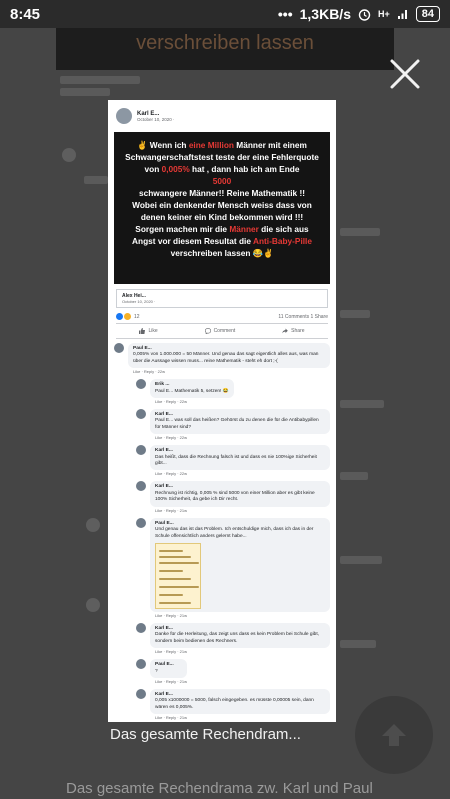  I want to click on status-time: 8:45, so click(25, 14).